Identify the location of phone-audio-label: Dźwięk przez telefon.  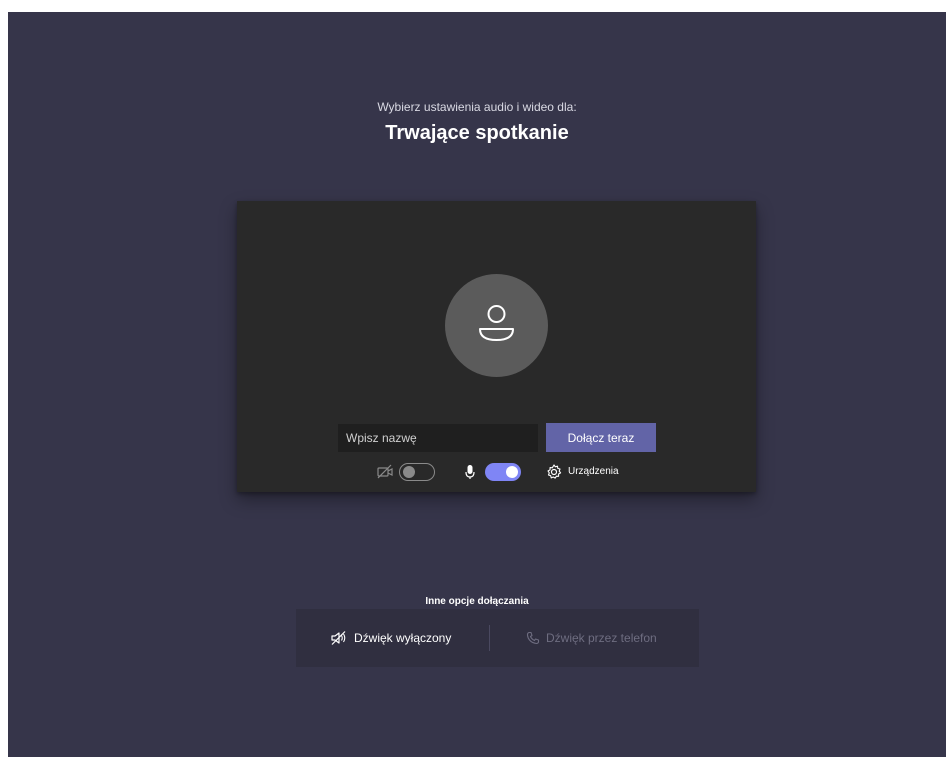
(601, 638).